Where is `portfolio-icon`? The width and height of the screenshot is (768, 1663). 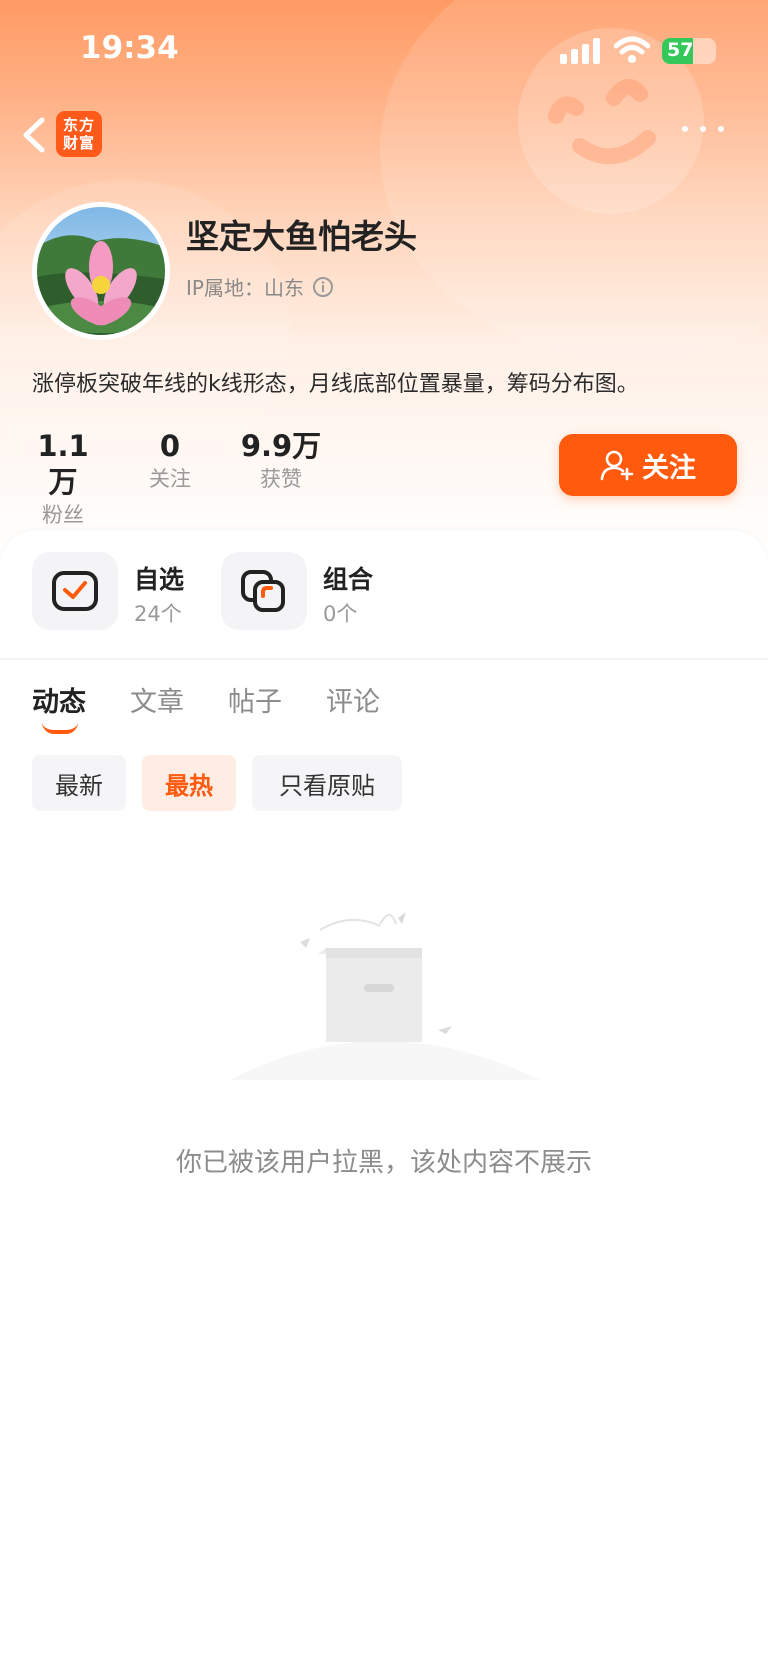
portfolio-icon is located at coordinates (263, 591).